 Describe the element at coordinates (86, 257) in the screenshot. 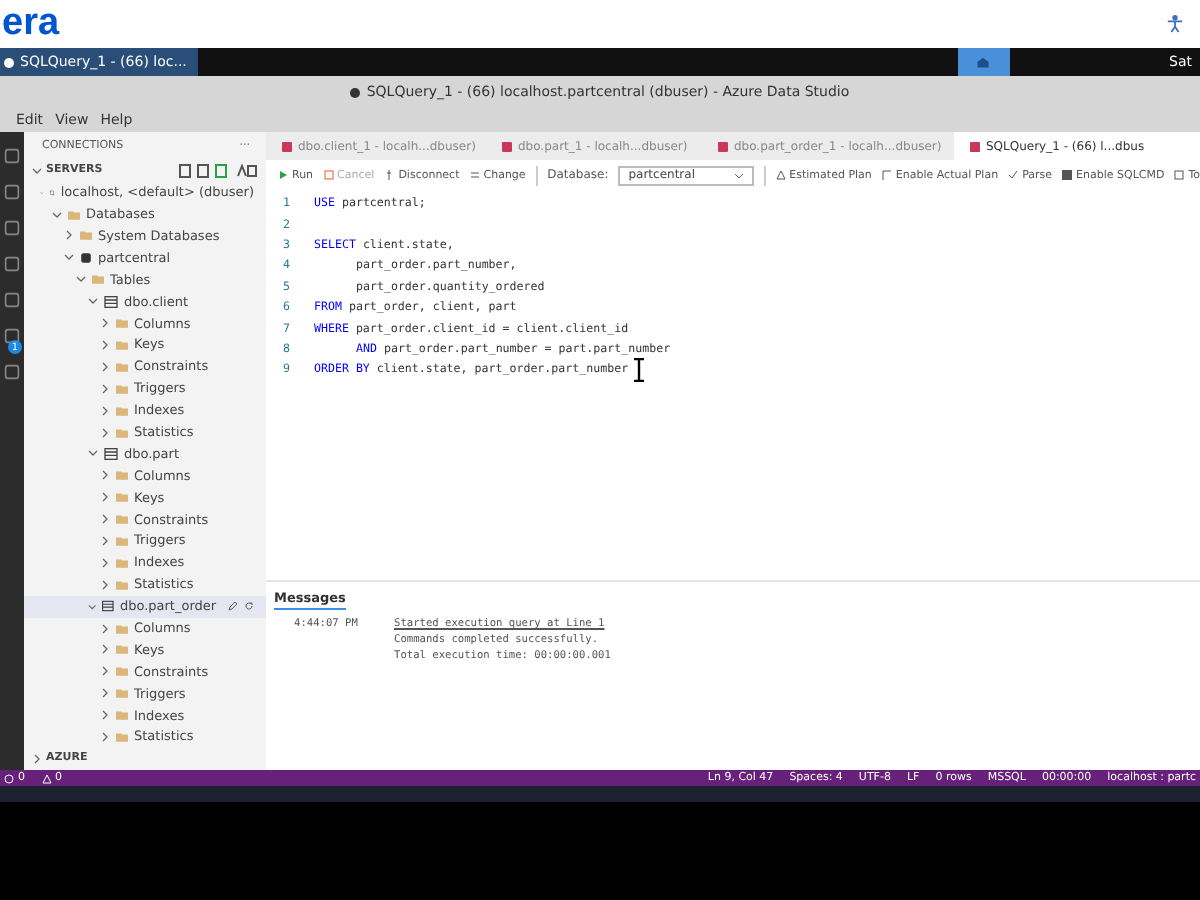

I see `database-icon` at that location.